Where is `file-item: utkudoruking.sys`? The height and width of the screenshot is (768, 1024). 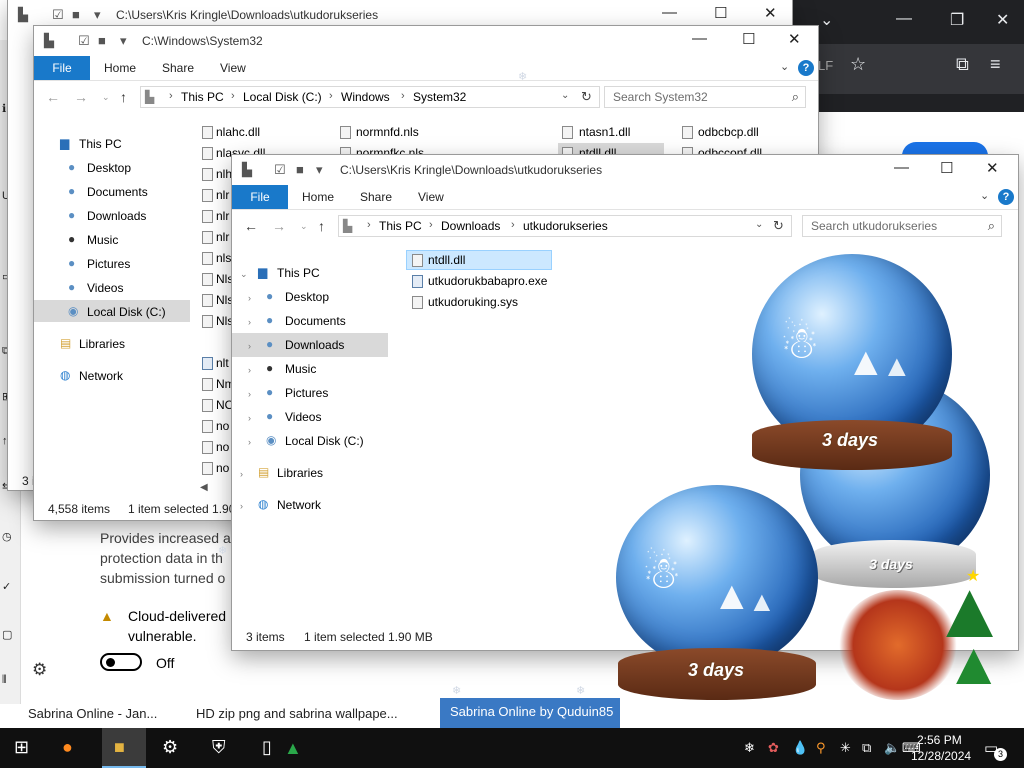 file-item: utkudoruking.sys is located at coordinates (473, 302).